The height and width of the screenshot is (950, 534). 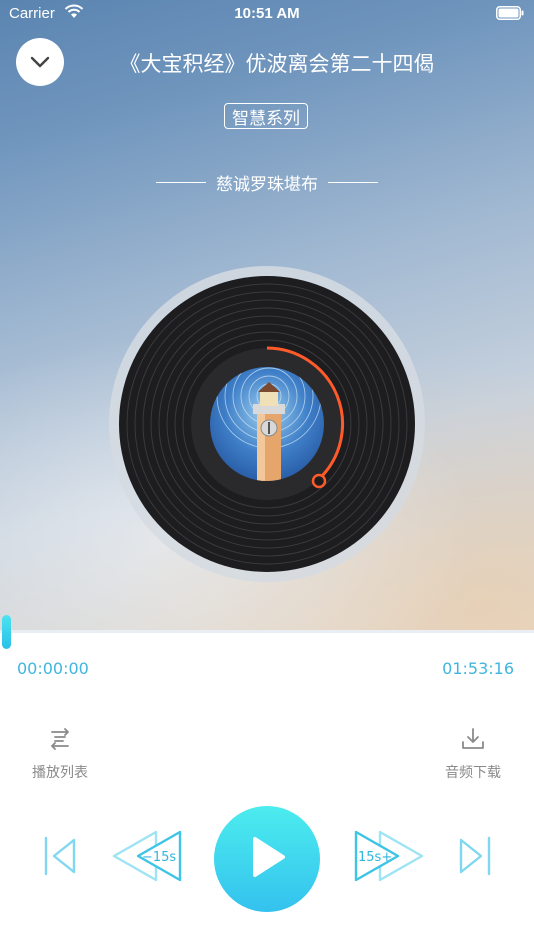 I want to click on next-button, so click(x=475, y=858).